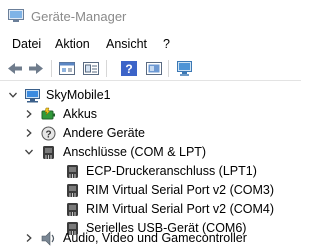  Describe the element at coordinates (166, 44) in the screenshot. I see `menu-help: ?` at that location.